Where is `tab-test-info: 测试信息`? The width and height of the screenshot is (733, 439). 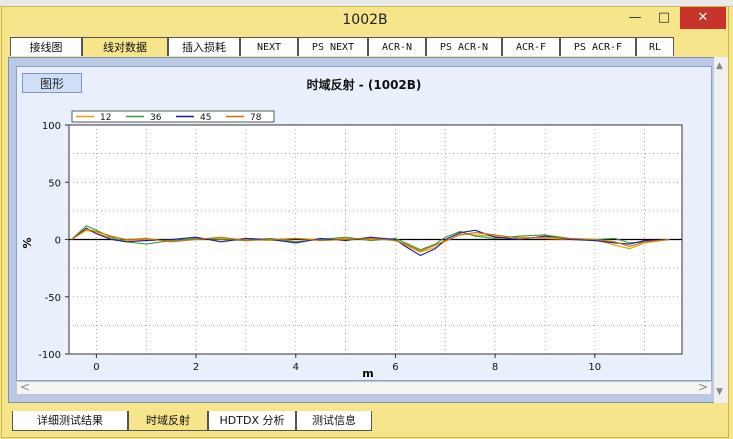 tab-test-info: 测试信息 is located at coordinates (334, 421).